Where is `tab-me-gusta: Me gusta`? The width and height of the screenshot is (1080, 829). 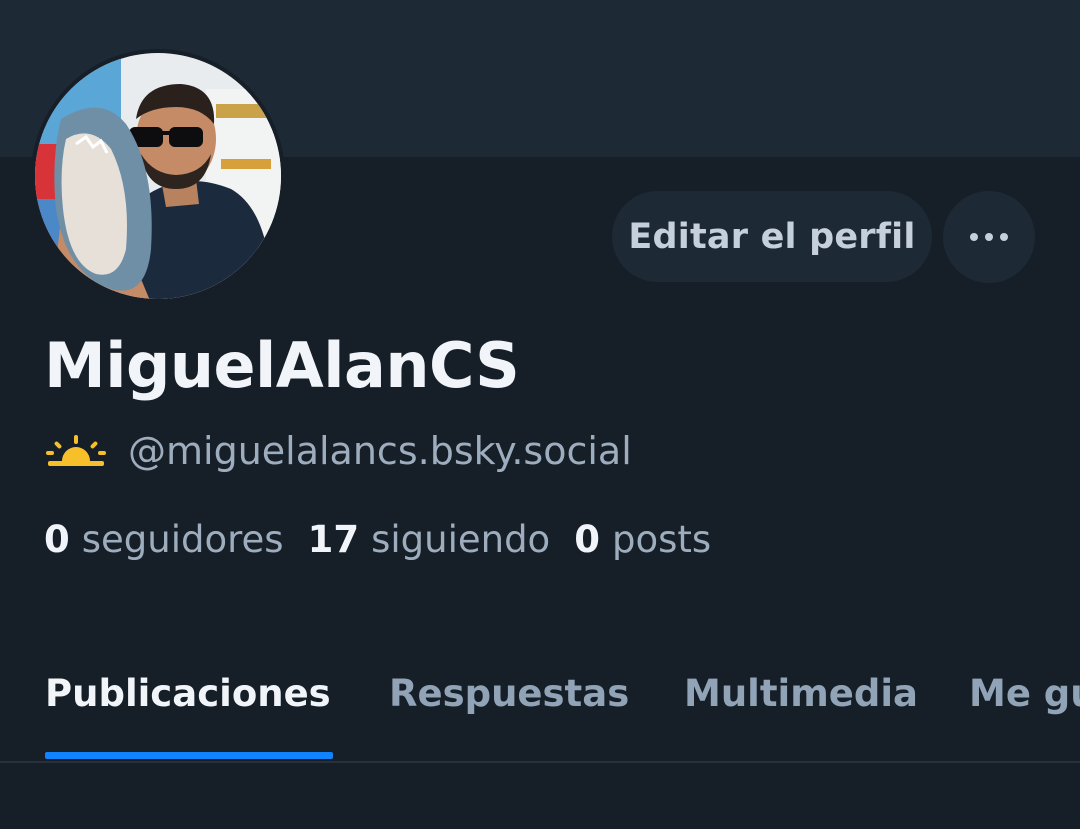 tab-me-gusta: Me gusta is located at coordinates (1024, 693).